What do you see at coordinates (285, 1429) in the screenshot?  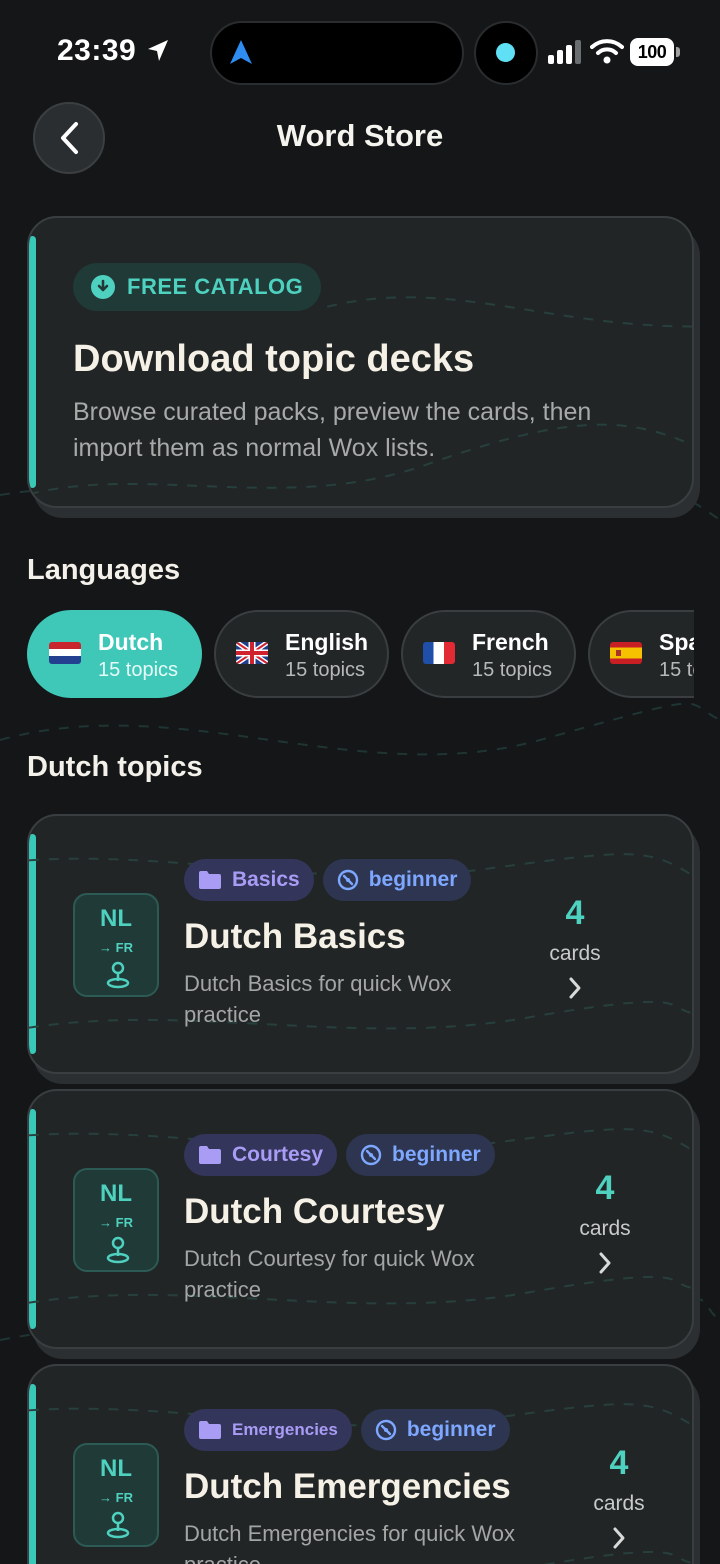 I see `category-label: Emergencies` at bounding box center [285, 1429].